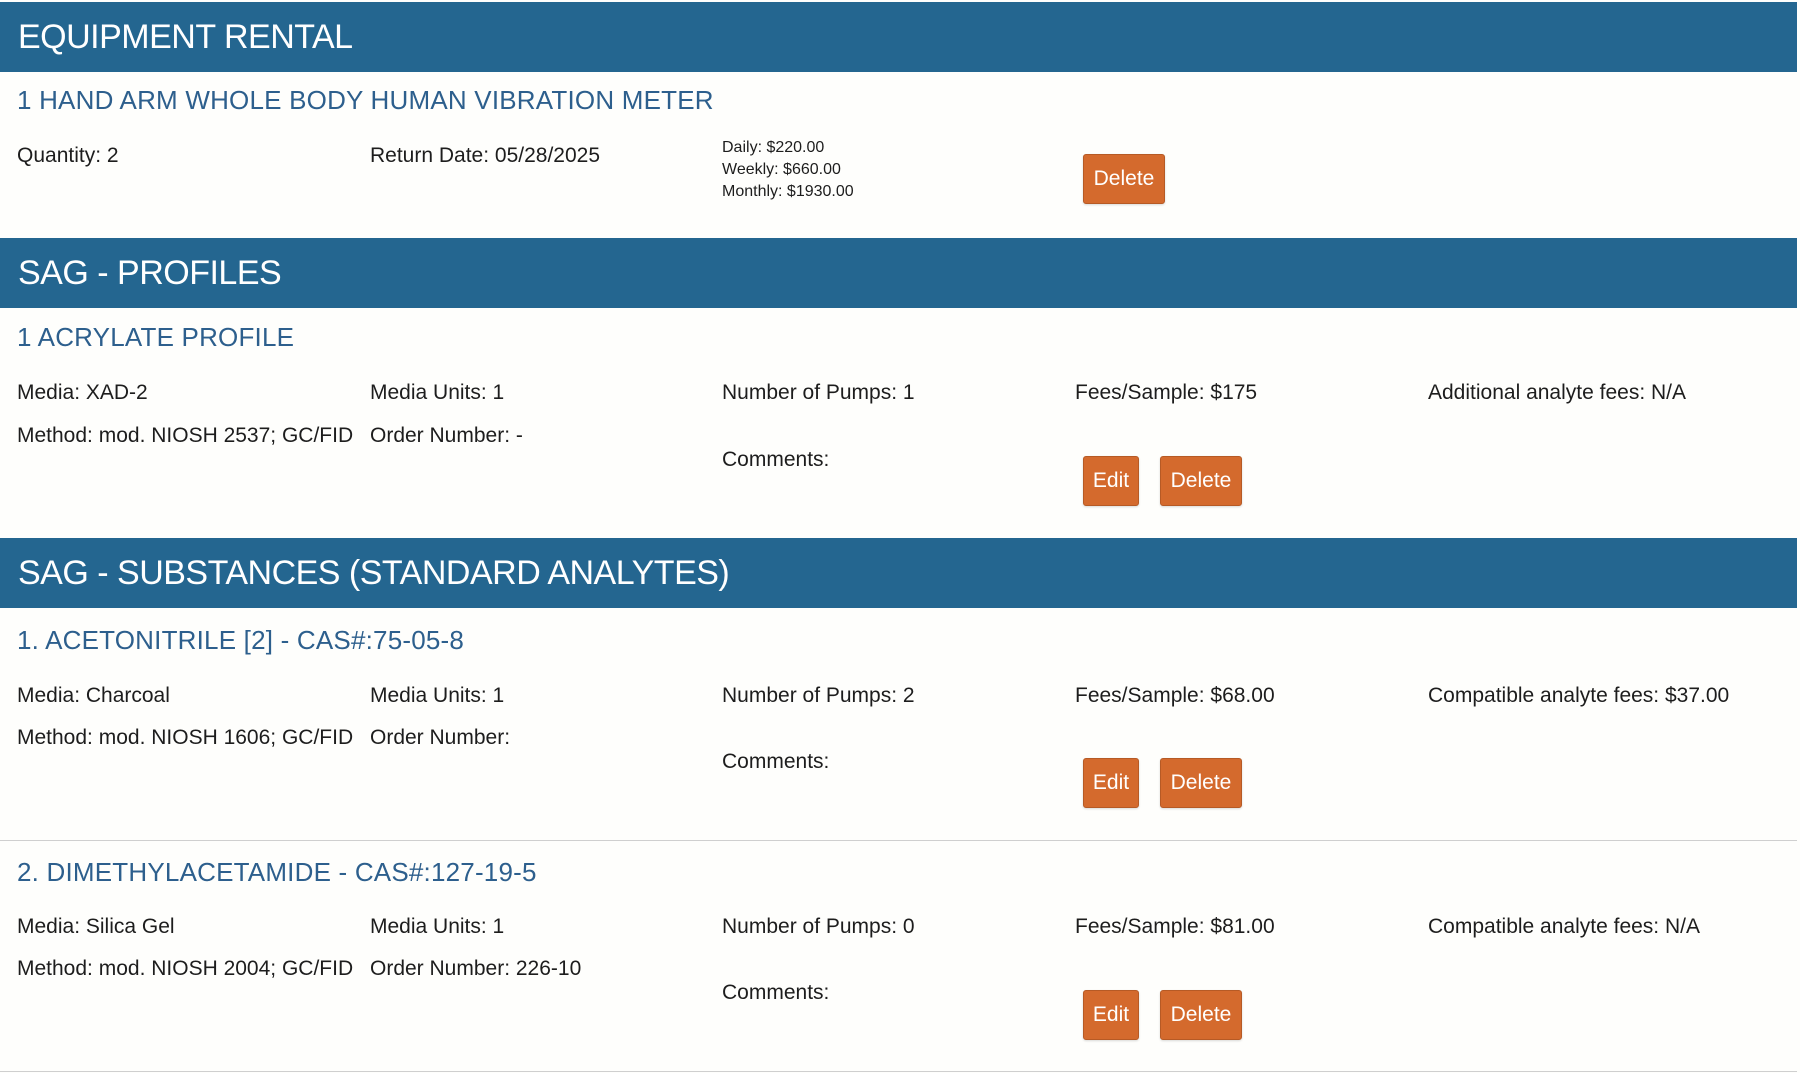  What do you see at coordinates (1175, 695) in the screenshot?
I see `substance-fees: Fees/Sample: $68.00` at bounding box center [1175, 695].